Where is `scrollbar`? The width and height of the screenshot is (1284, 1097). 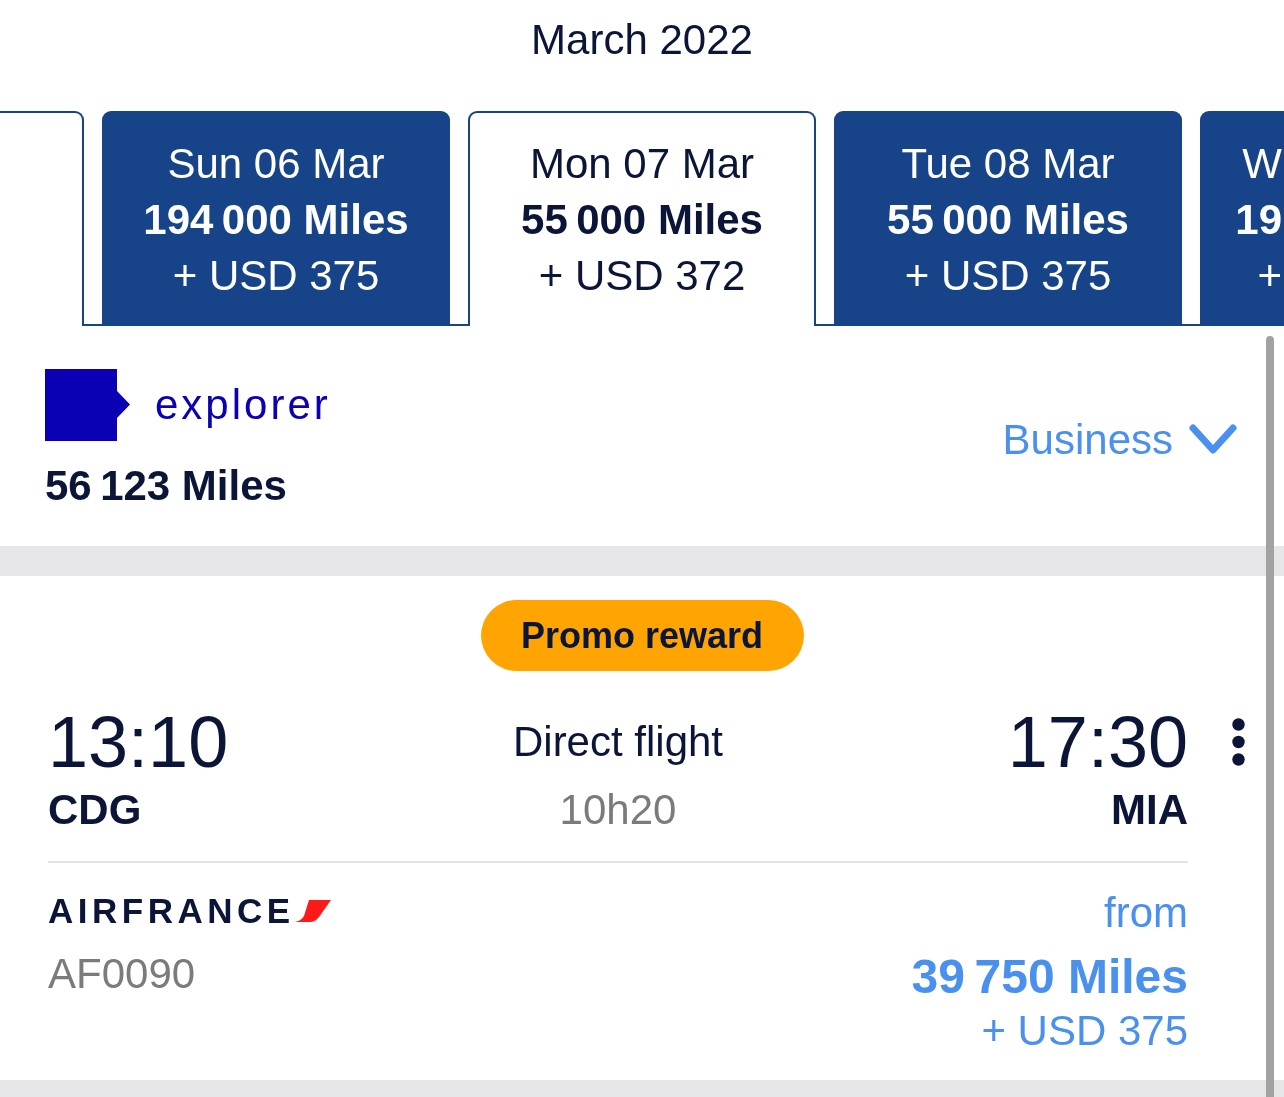 scrollbar is located at coordinates (1270, 716).